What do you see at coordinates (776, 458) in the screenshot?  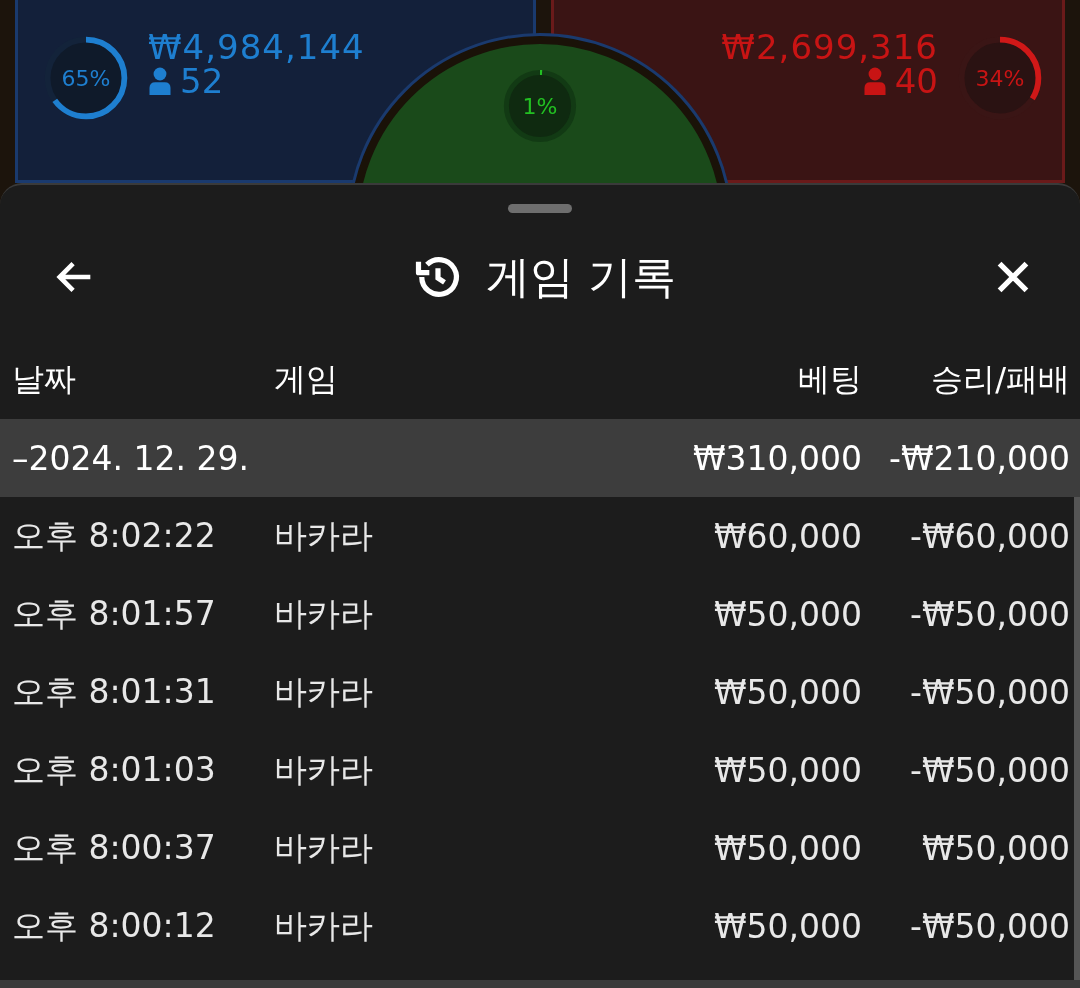 I see `bet-cell-text: ₩310,000` at bounding box center [776, 458].